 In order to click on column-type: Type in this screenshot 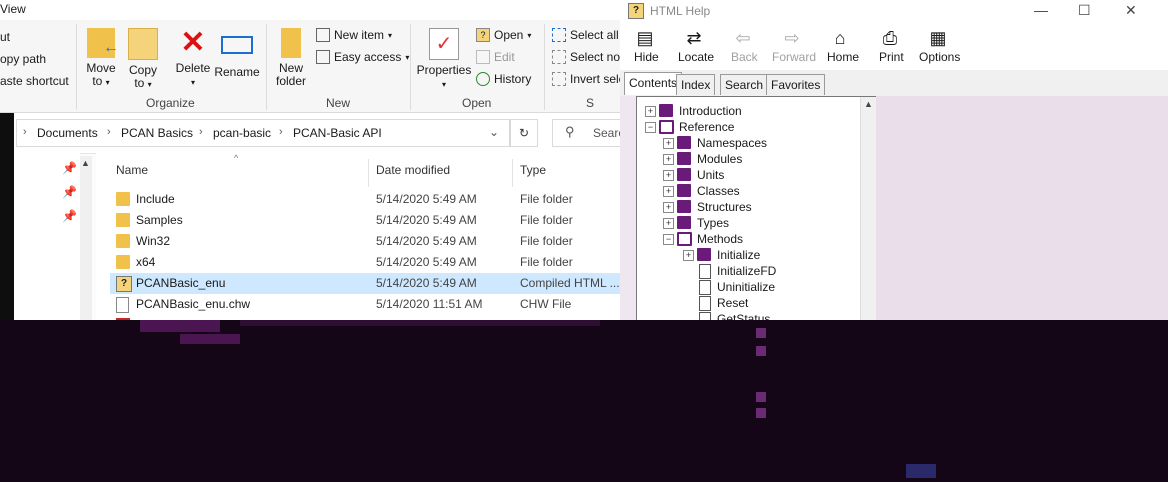, I will do `click(533, 170)`.